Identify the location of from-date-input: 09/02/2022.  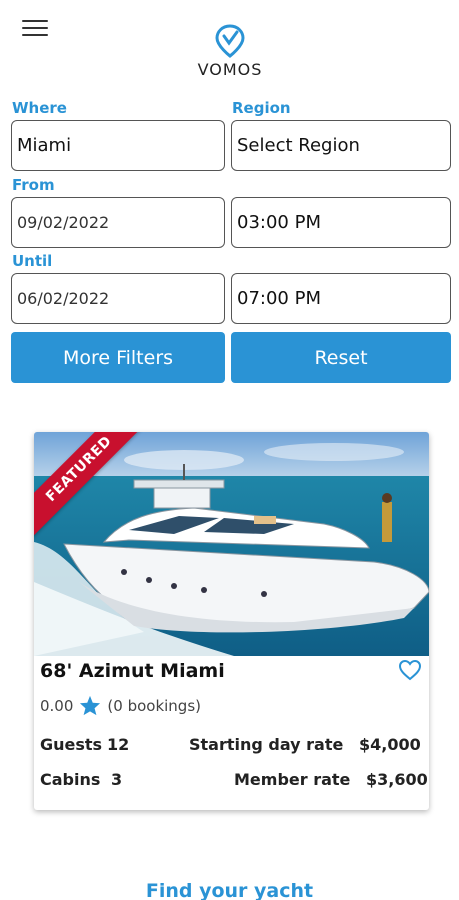
(118, 222).